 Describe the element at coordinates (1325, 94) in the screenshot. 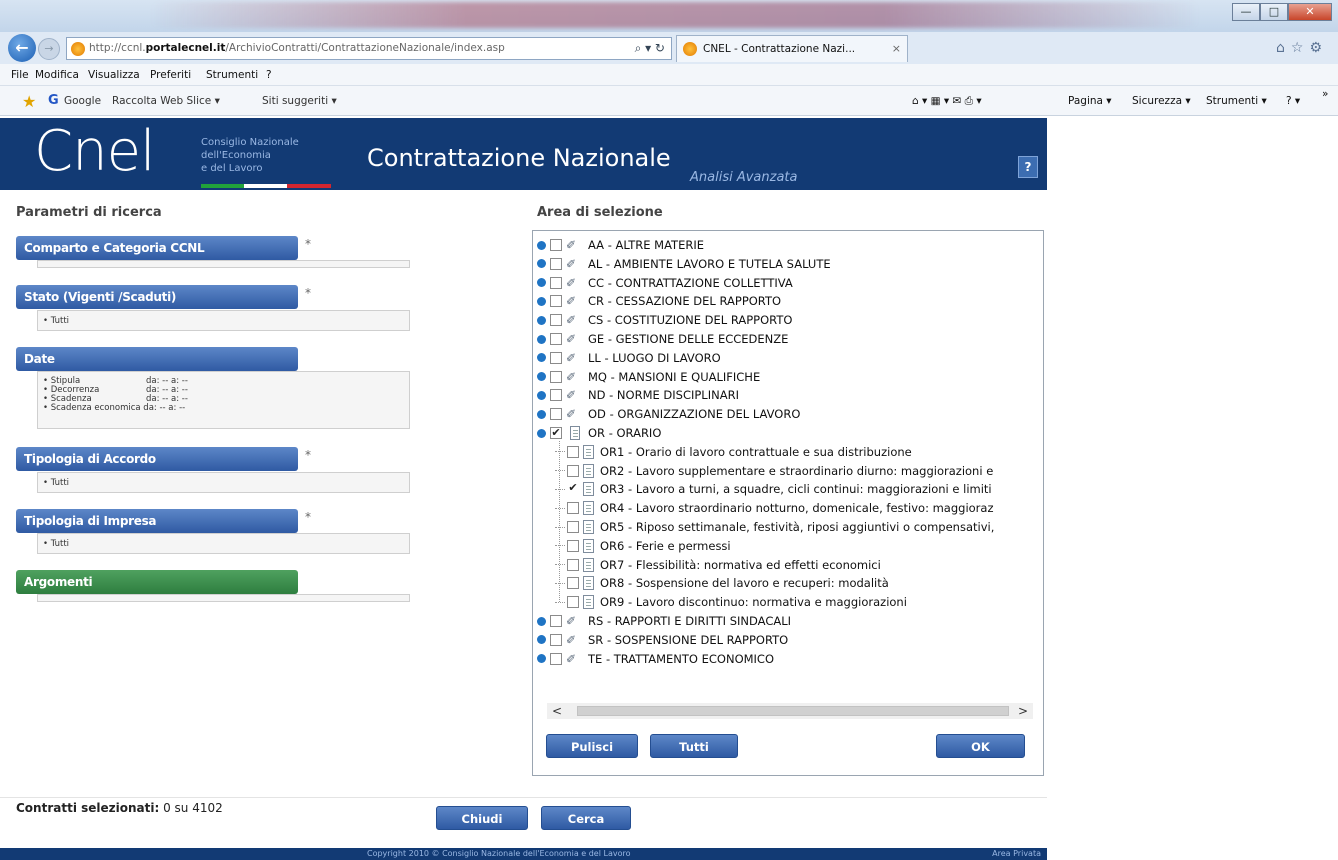

I see `cmd-more-icon: »` at that location.